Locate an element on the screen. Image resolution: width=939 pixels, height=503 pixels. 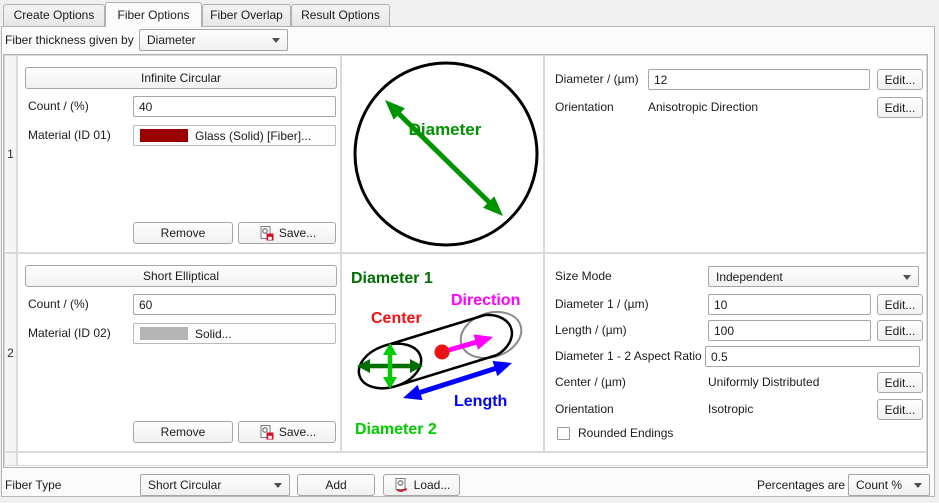
tab-fiber-overlap: Fiber Overlap is located at coordinates (246, 15).